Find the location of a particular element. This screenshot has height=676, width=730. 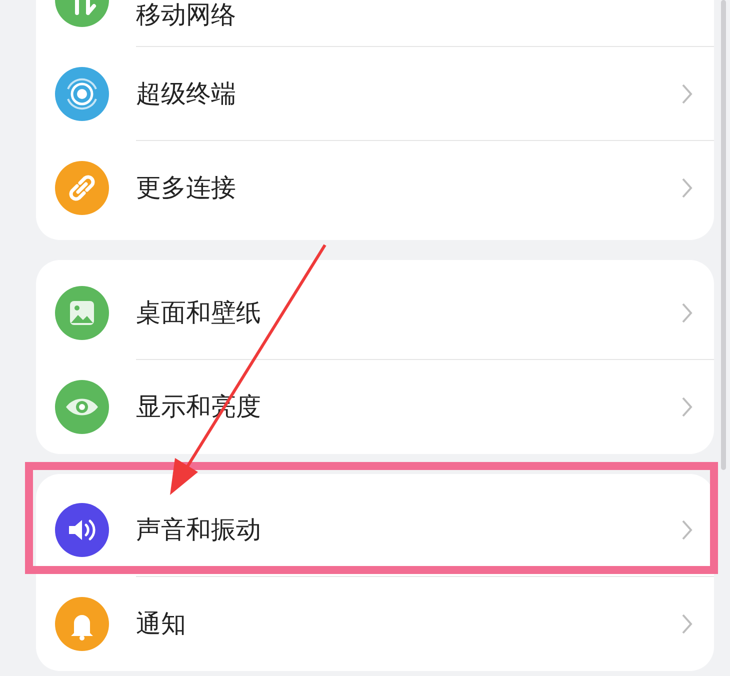

setting-row: 移动网络 is located at coordinates (375, 23).